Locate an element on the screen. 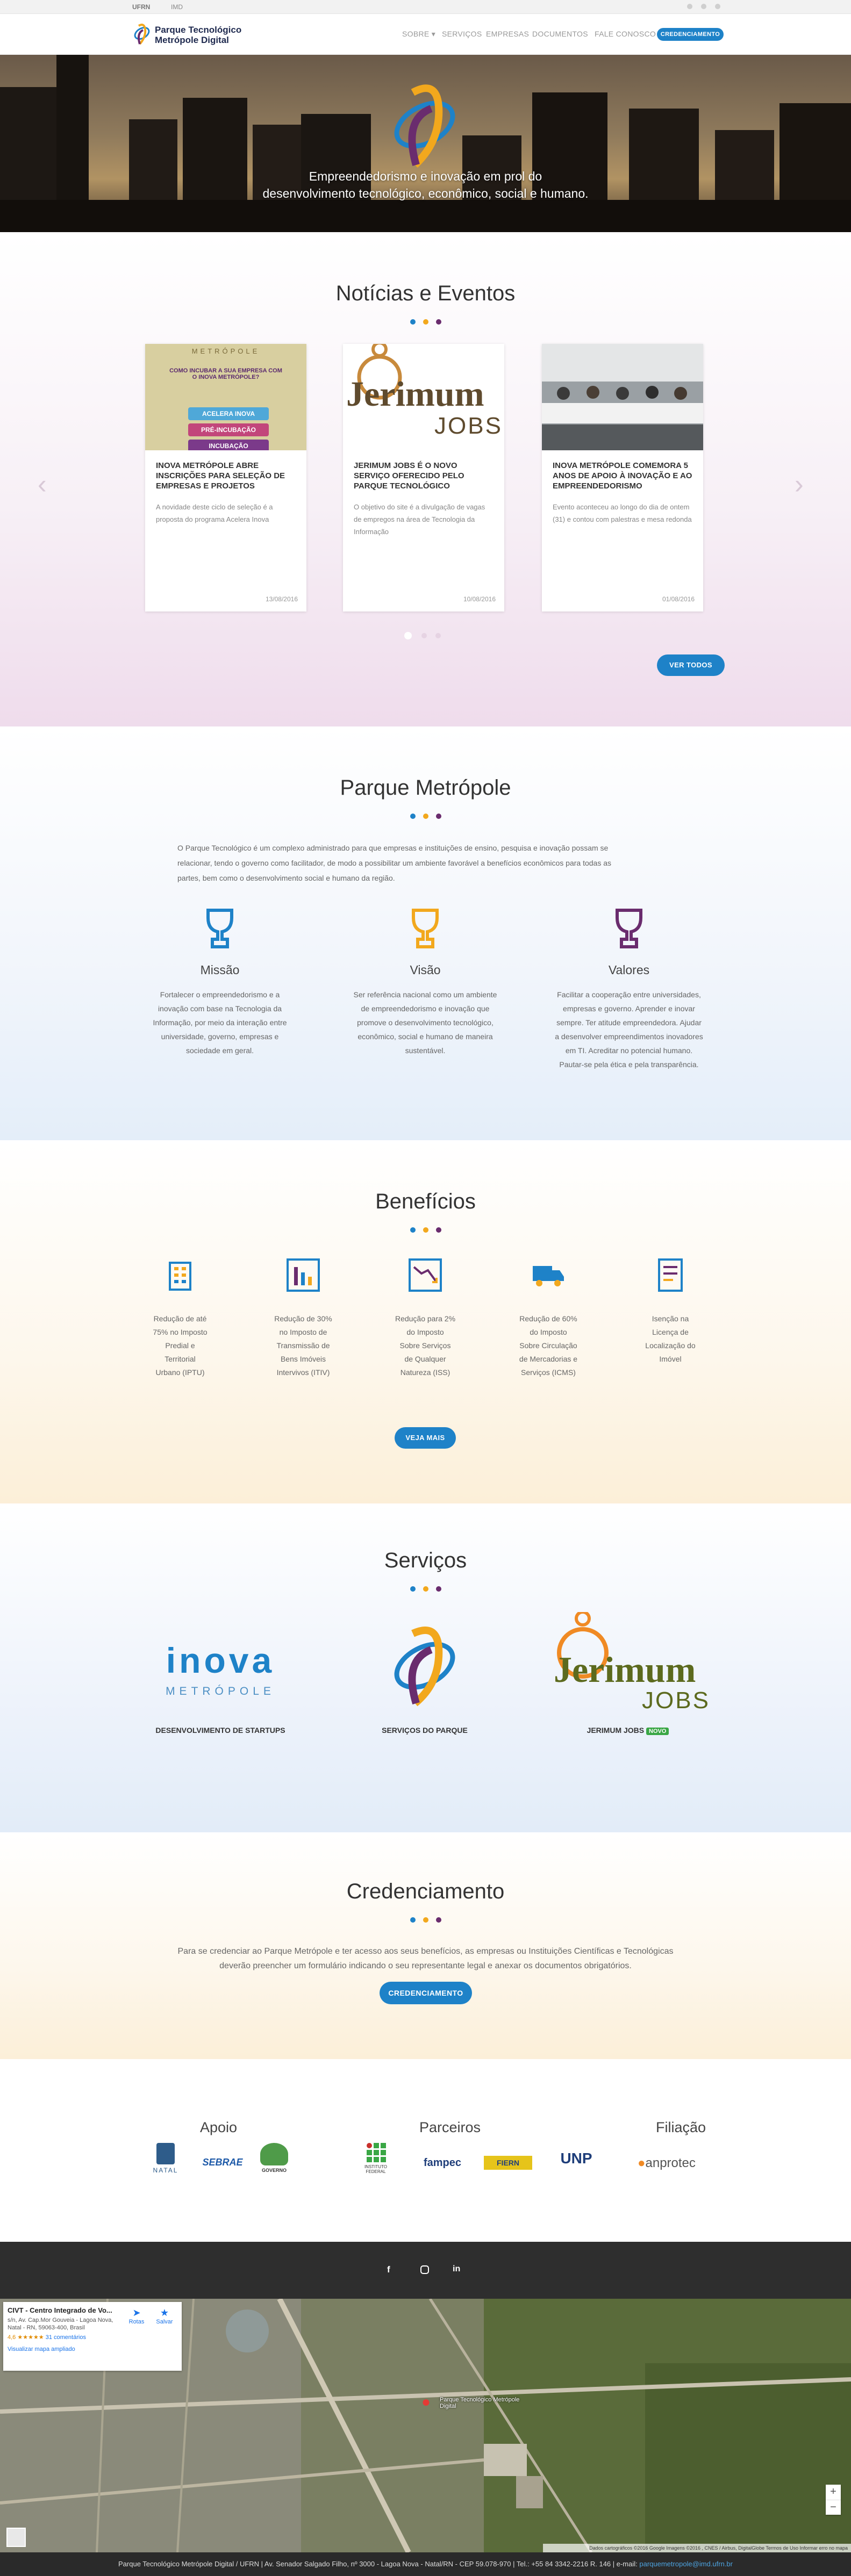  image-tag-acelera: ACELERA INOVA is located at coordinates (228, 414).